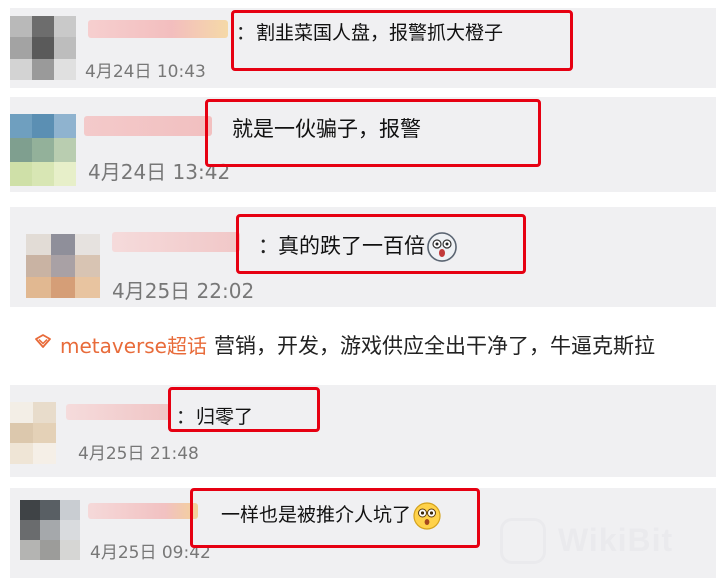 The width and height of the screenshot is (725, 585). I want to click on comment-time: 4月25日 22:02, so click(183, 291).